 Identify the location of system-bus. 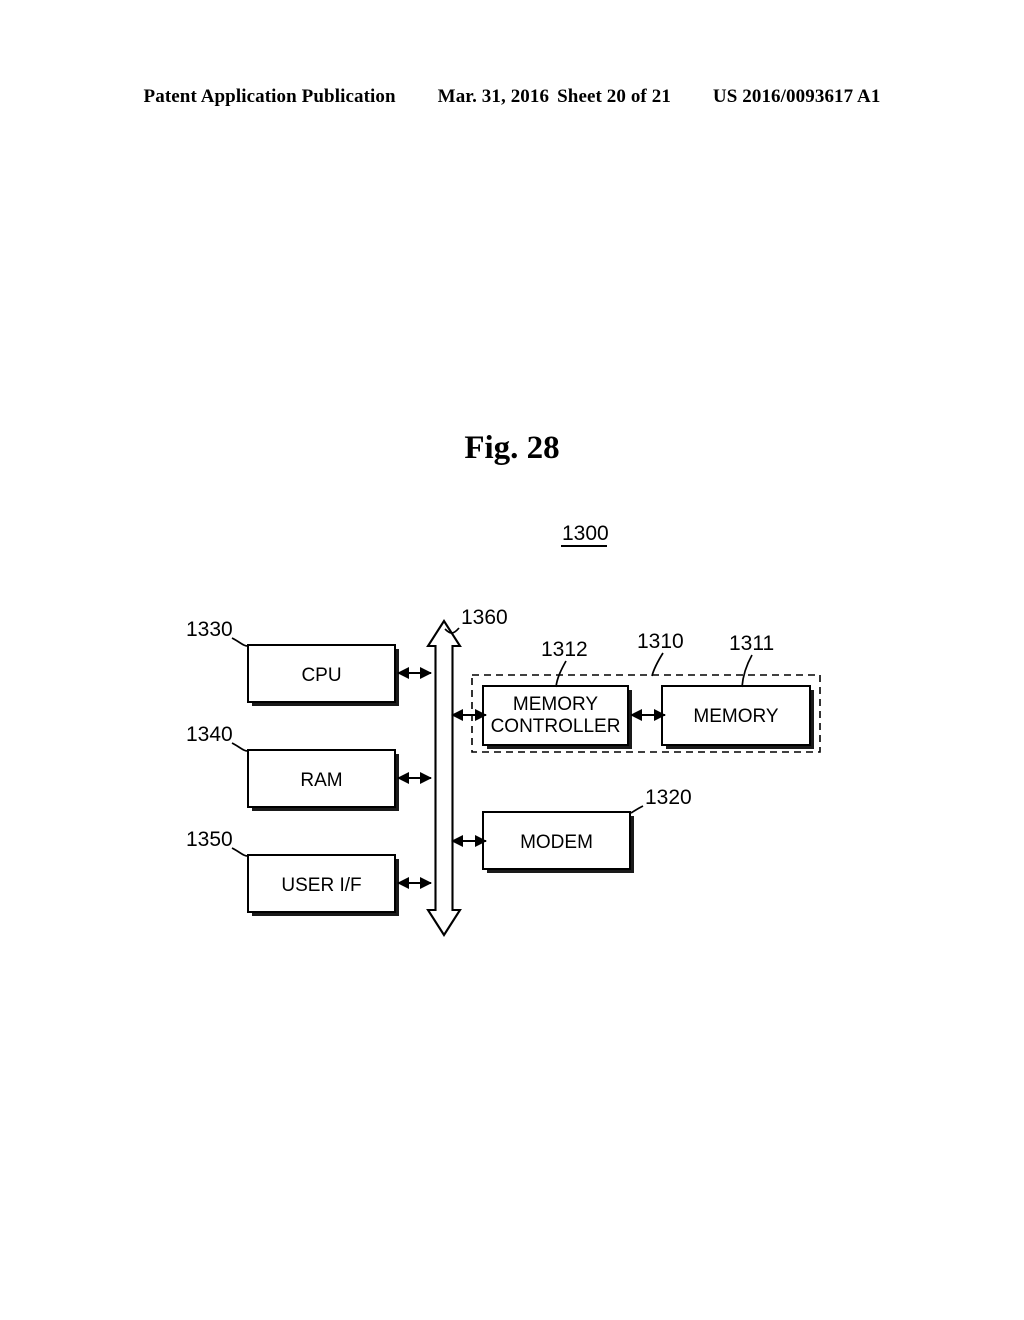
(444, 778).